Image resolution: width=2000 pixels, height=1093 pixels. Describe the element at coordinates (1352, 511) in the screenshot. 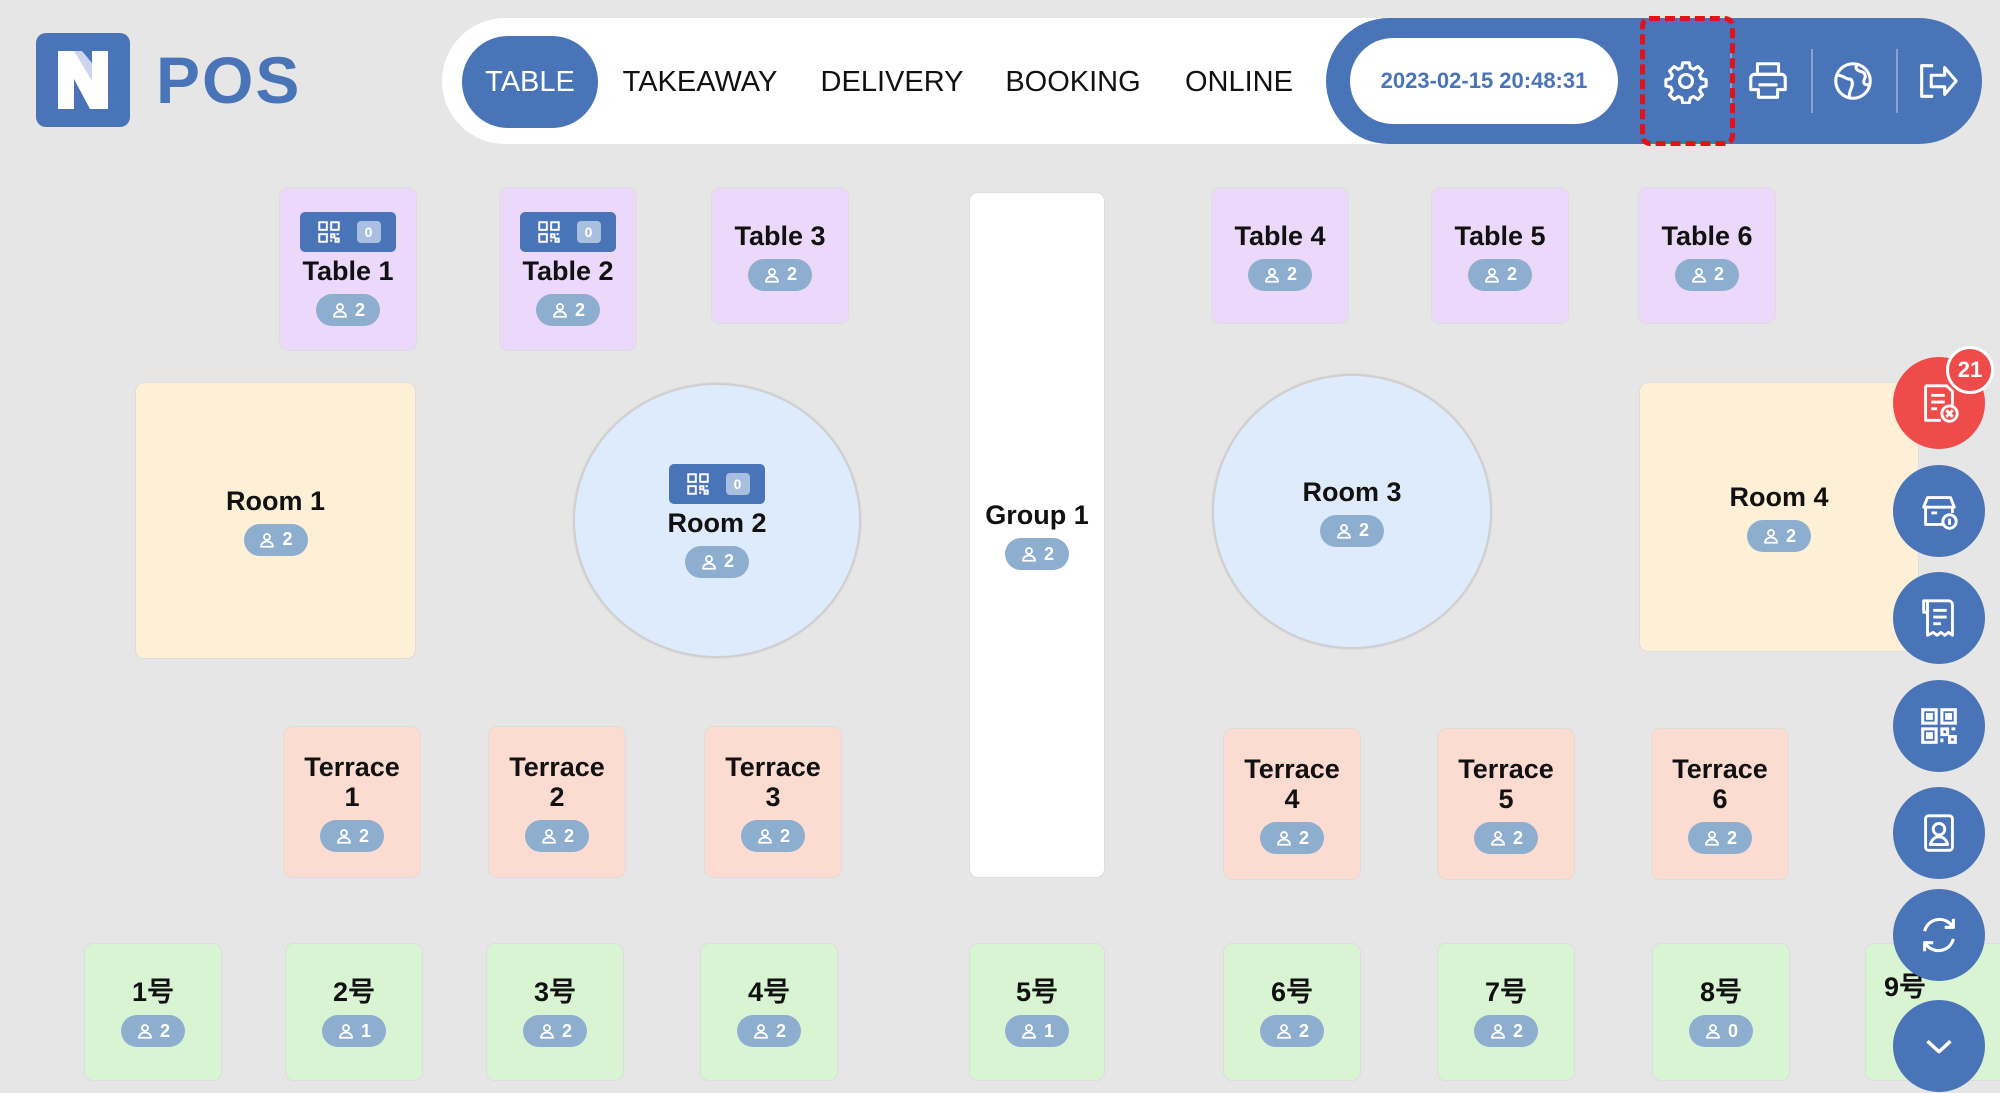

I see `table-card: Room 3 2` at that location.